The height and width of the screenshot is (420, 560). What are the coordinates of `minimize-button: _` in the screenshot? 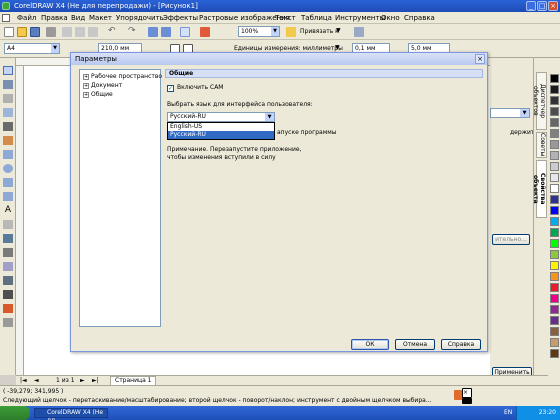 It's located at (531, 6).